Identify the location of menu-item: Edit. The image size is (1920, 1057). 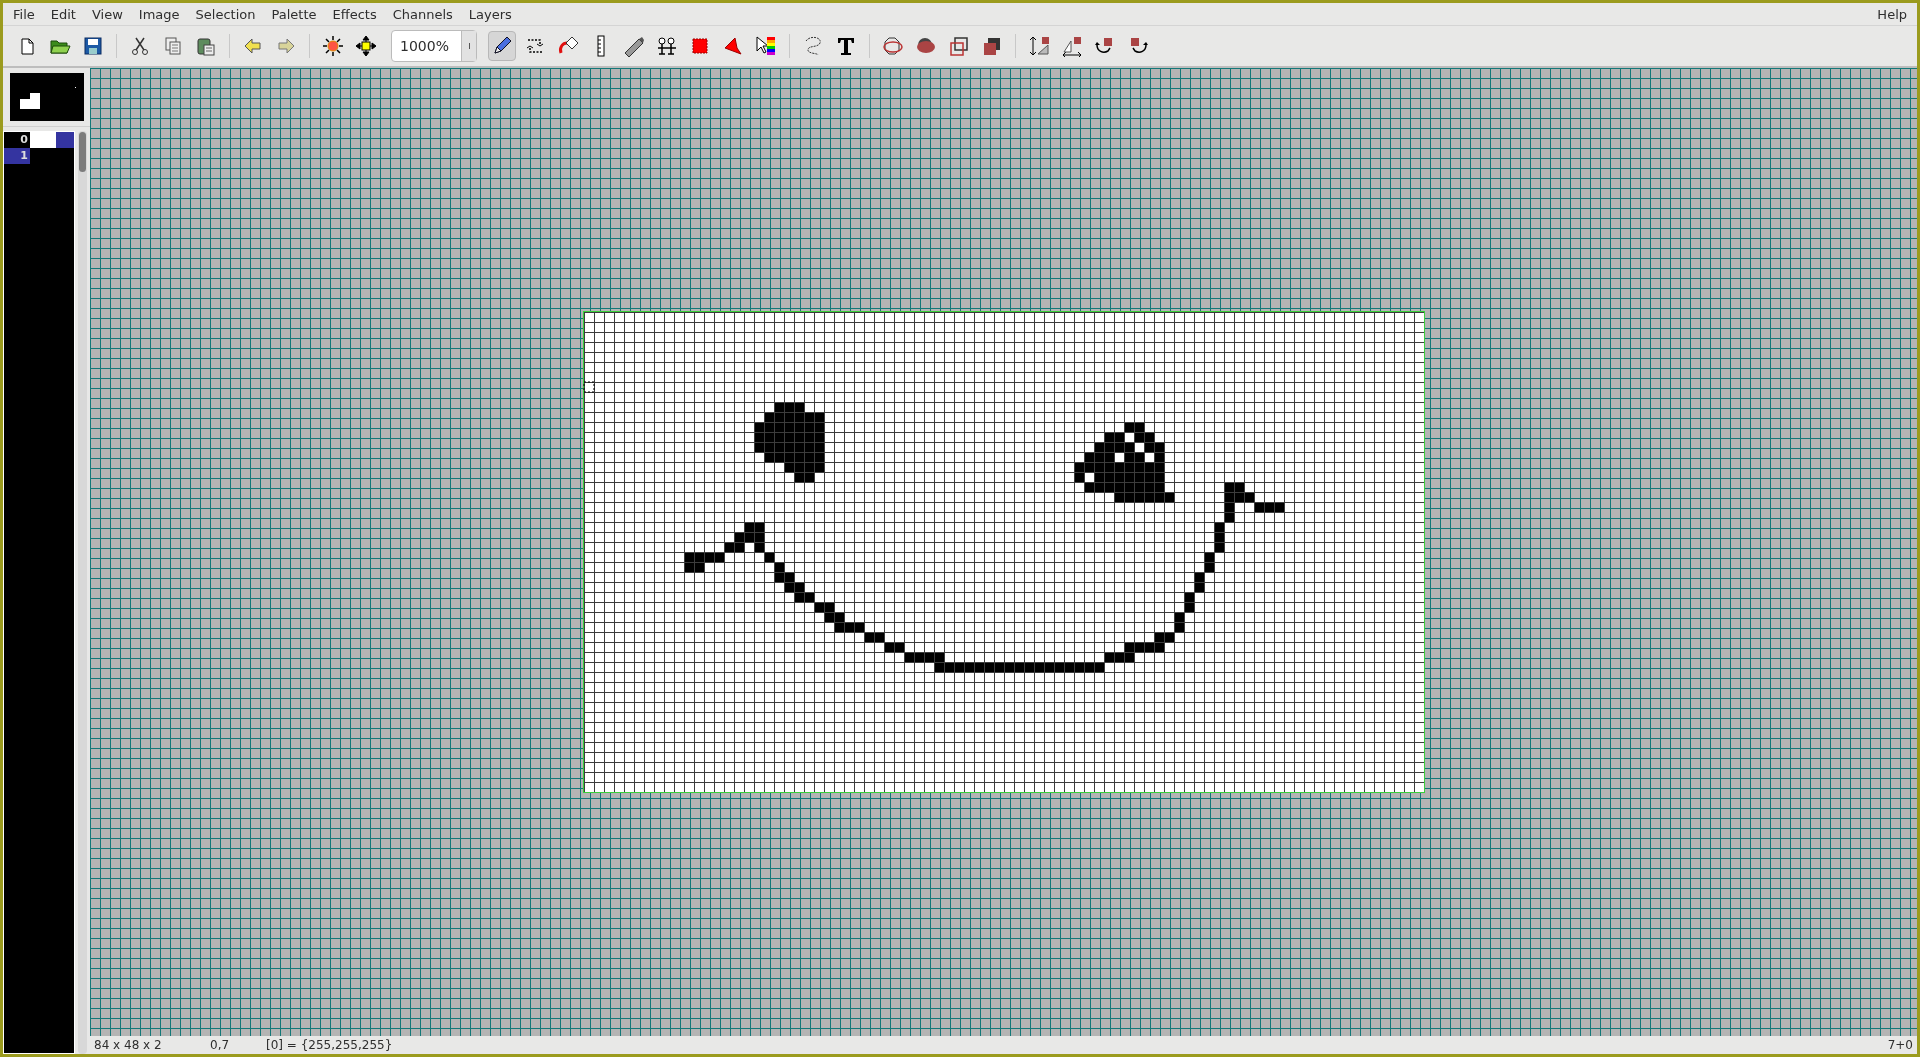
(63, 14).